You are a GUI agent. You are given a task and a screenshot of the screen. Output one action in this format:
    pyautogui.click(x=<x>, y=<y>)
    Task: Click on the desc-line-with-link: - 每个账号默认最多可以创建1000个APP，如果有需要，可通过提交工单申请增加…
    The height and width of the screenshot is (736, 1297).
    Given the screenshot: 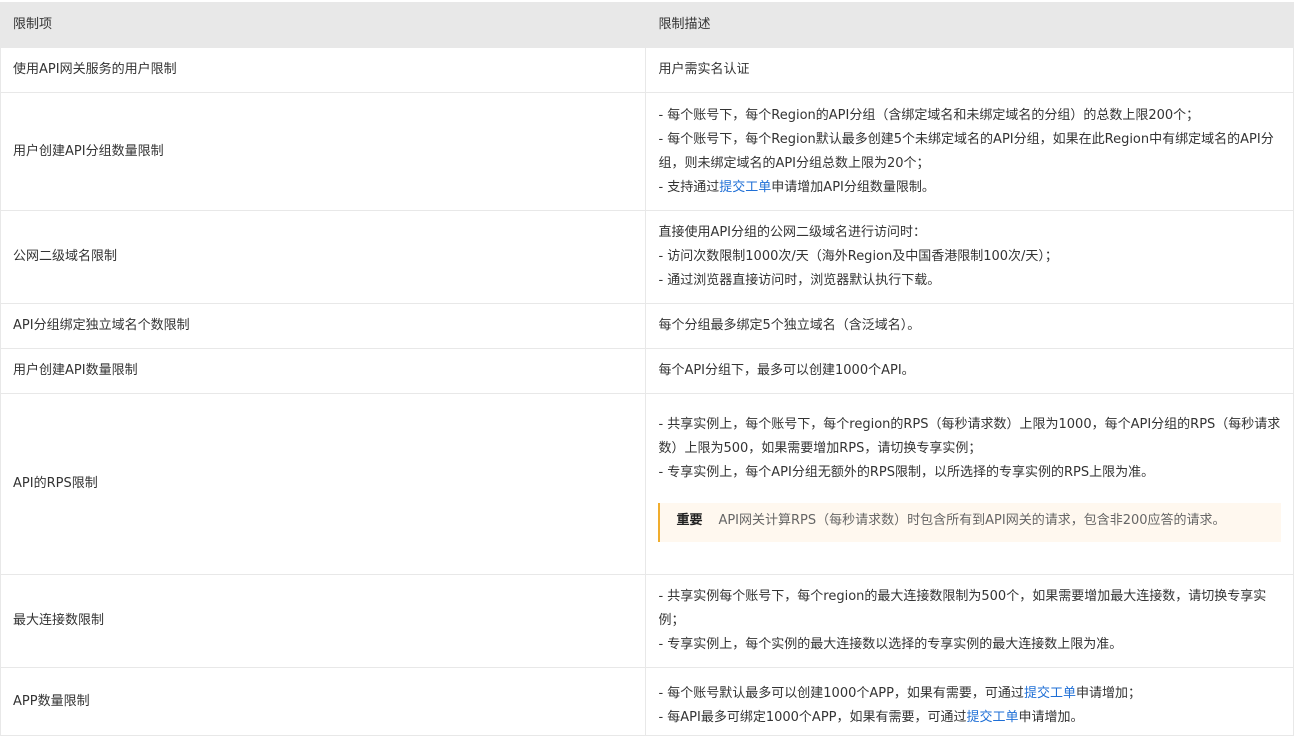 What is the action you would take?
    pyautogui.click(x=969, y=694)
    